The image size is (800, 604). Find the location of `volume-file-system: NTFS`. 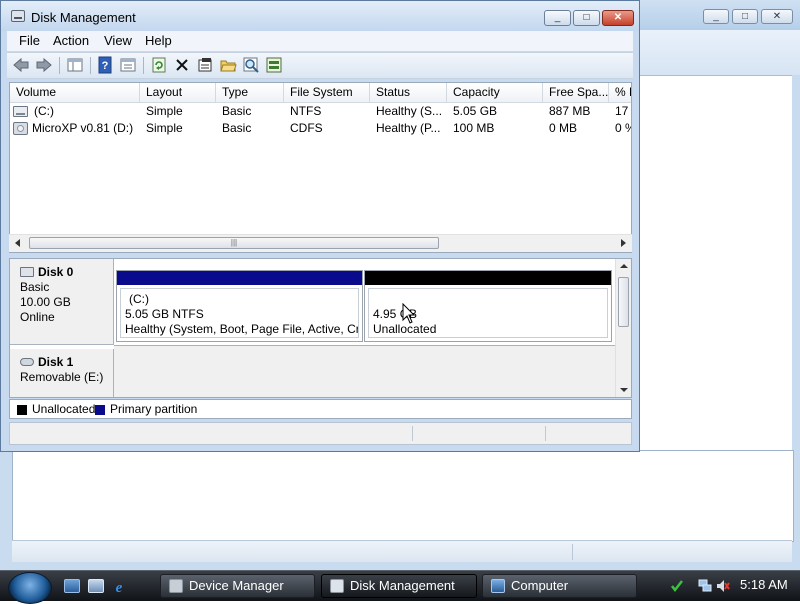

volume-file-system: NTFS is located at coordinates (306, 111).